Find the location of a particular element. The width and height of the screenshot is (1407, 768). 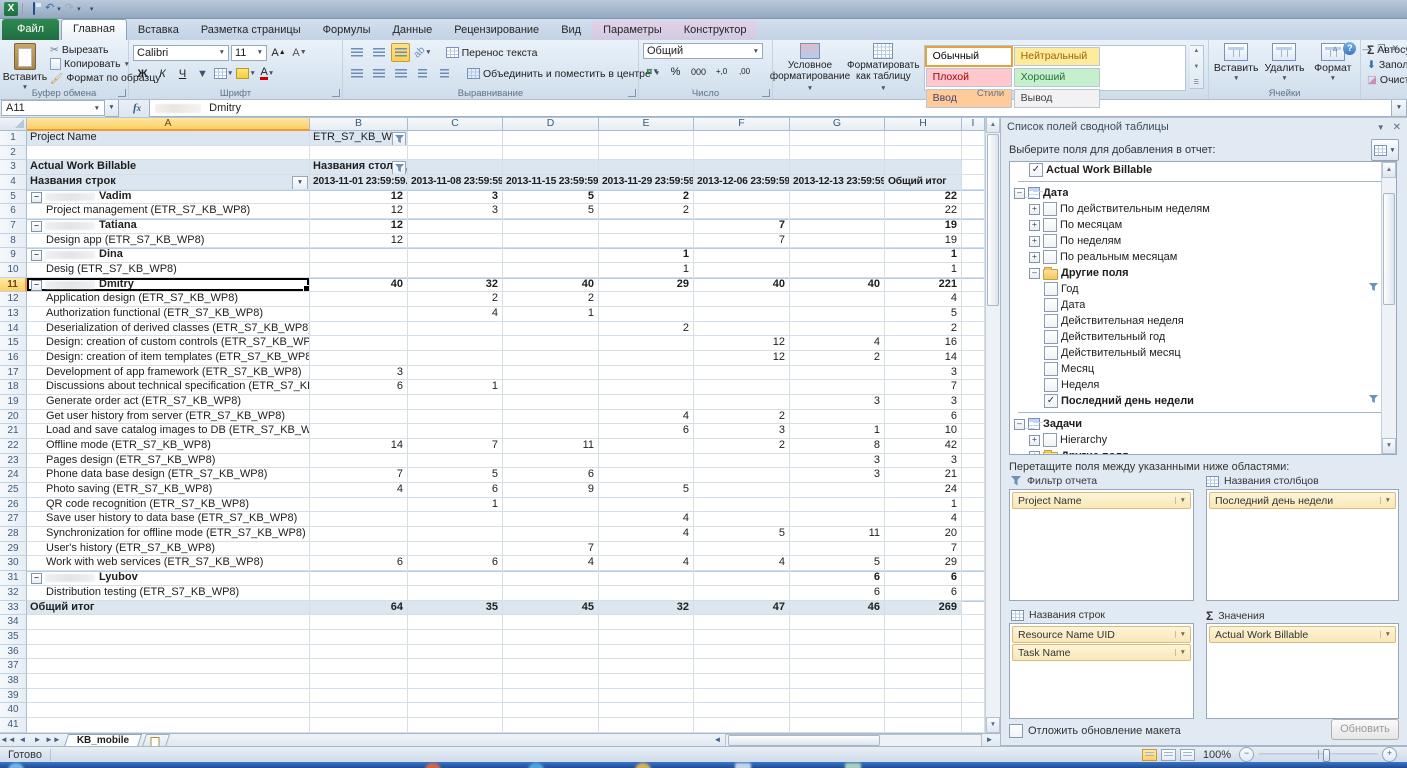

cell-A10: Desig (ETR_S7_KB_WP8) is located at coordinates (168, 270).